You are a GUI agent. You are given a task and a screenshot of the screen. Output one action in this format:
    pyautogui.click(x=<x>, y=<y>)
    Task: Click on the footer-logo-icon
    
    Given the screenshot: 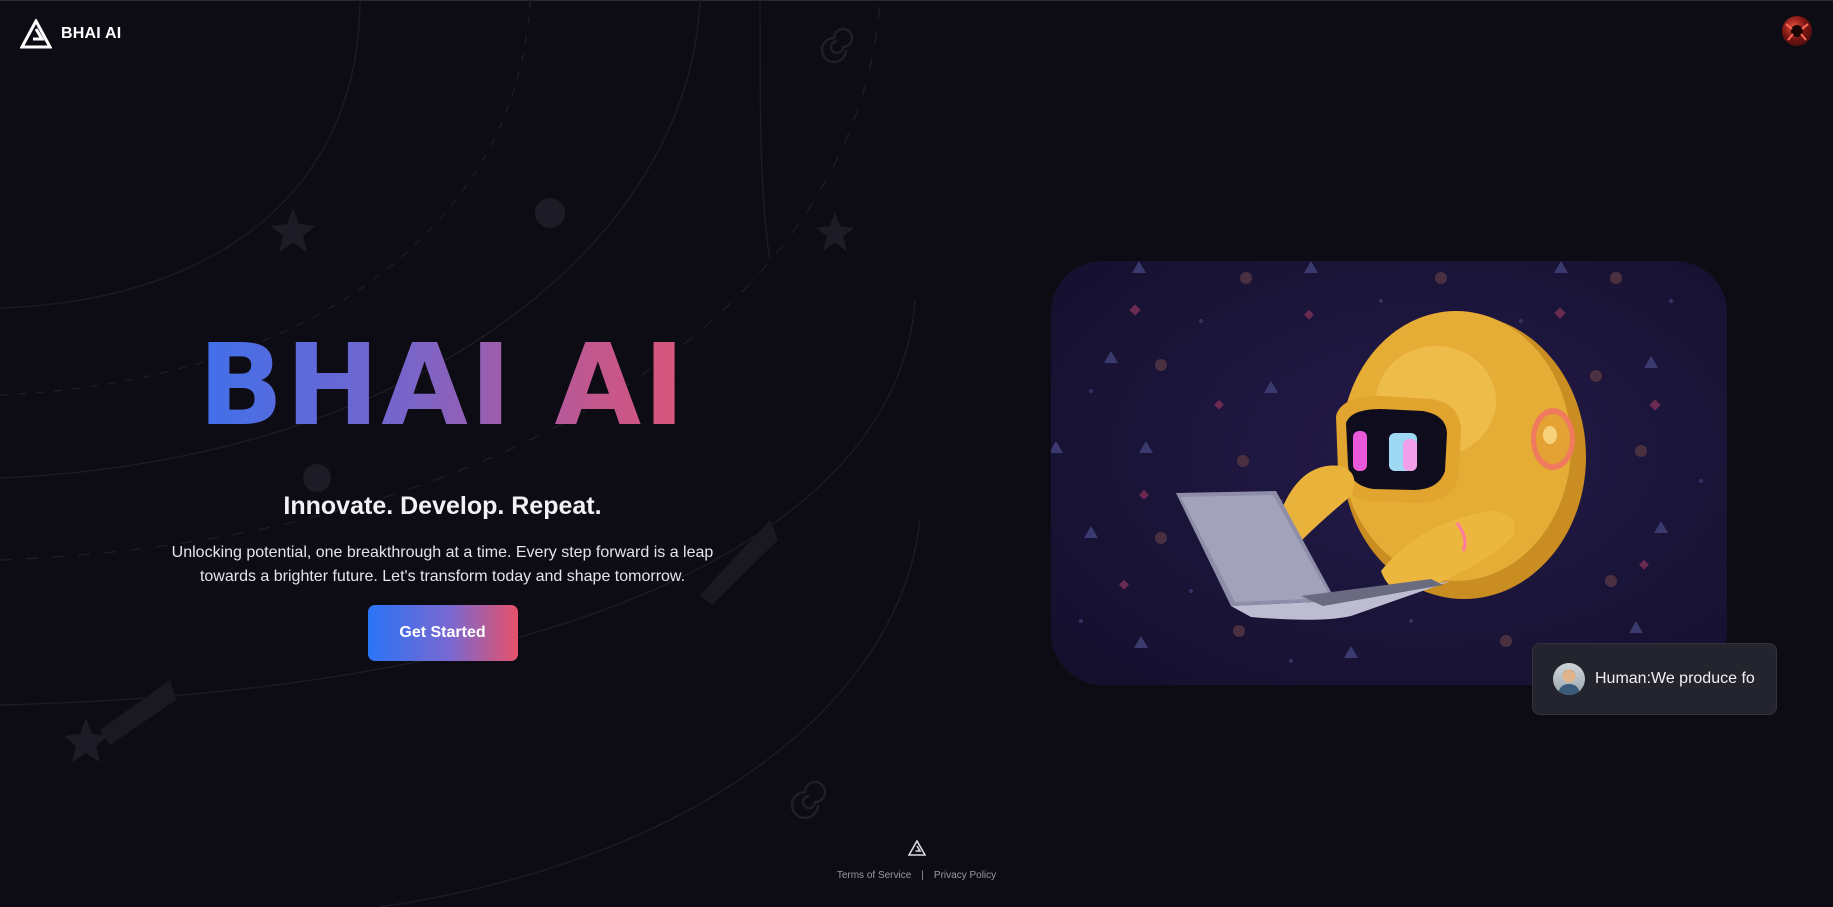 What is the action you would take?
    pyautogui.click(x=916, y=848)
    